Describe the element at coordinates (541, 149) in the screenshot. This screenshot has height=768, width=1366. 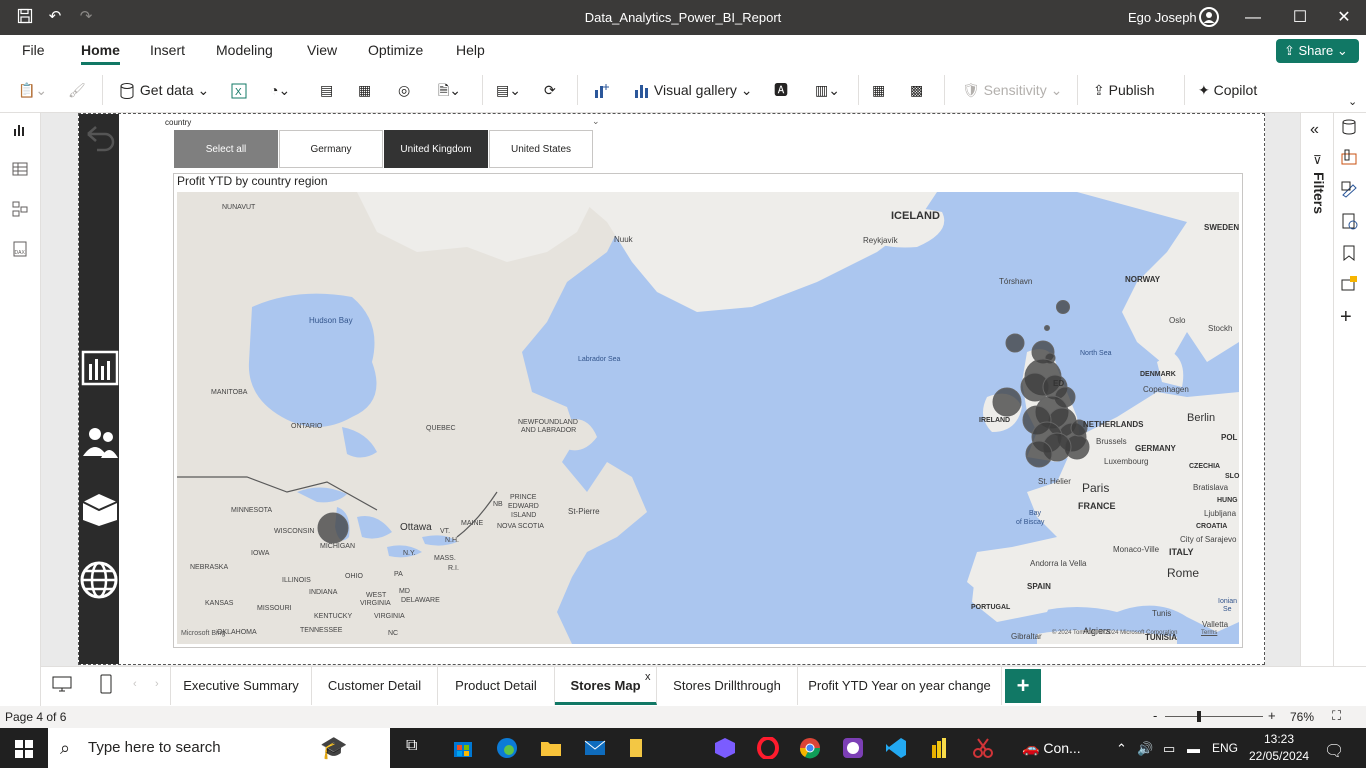
I see `slicer-united-states: United States` at that location.